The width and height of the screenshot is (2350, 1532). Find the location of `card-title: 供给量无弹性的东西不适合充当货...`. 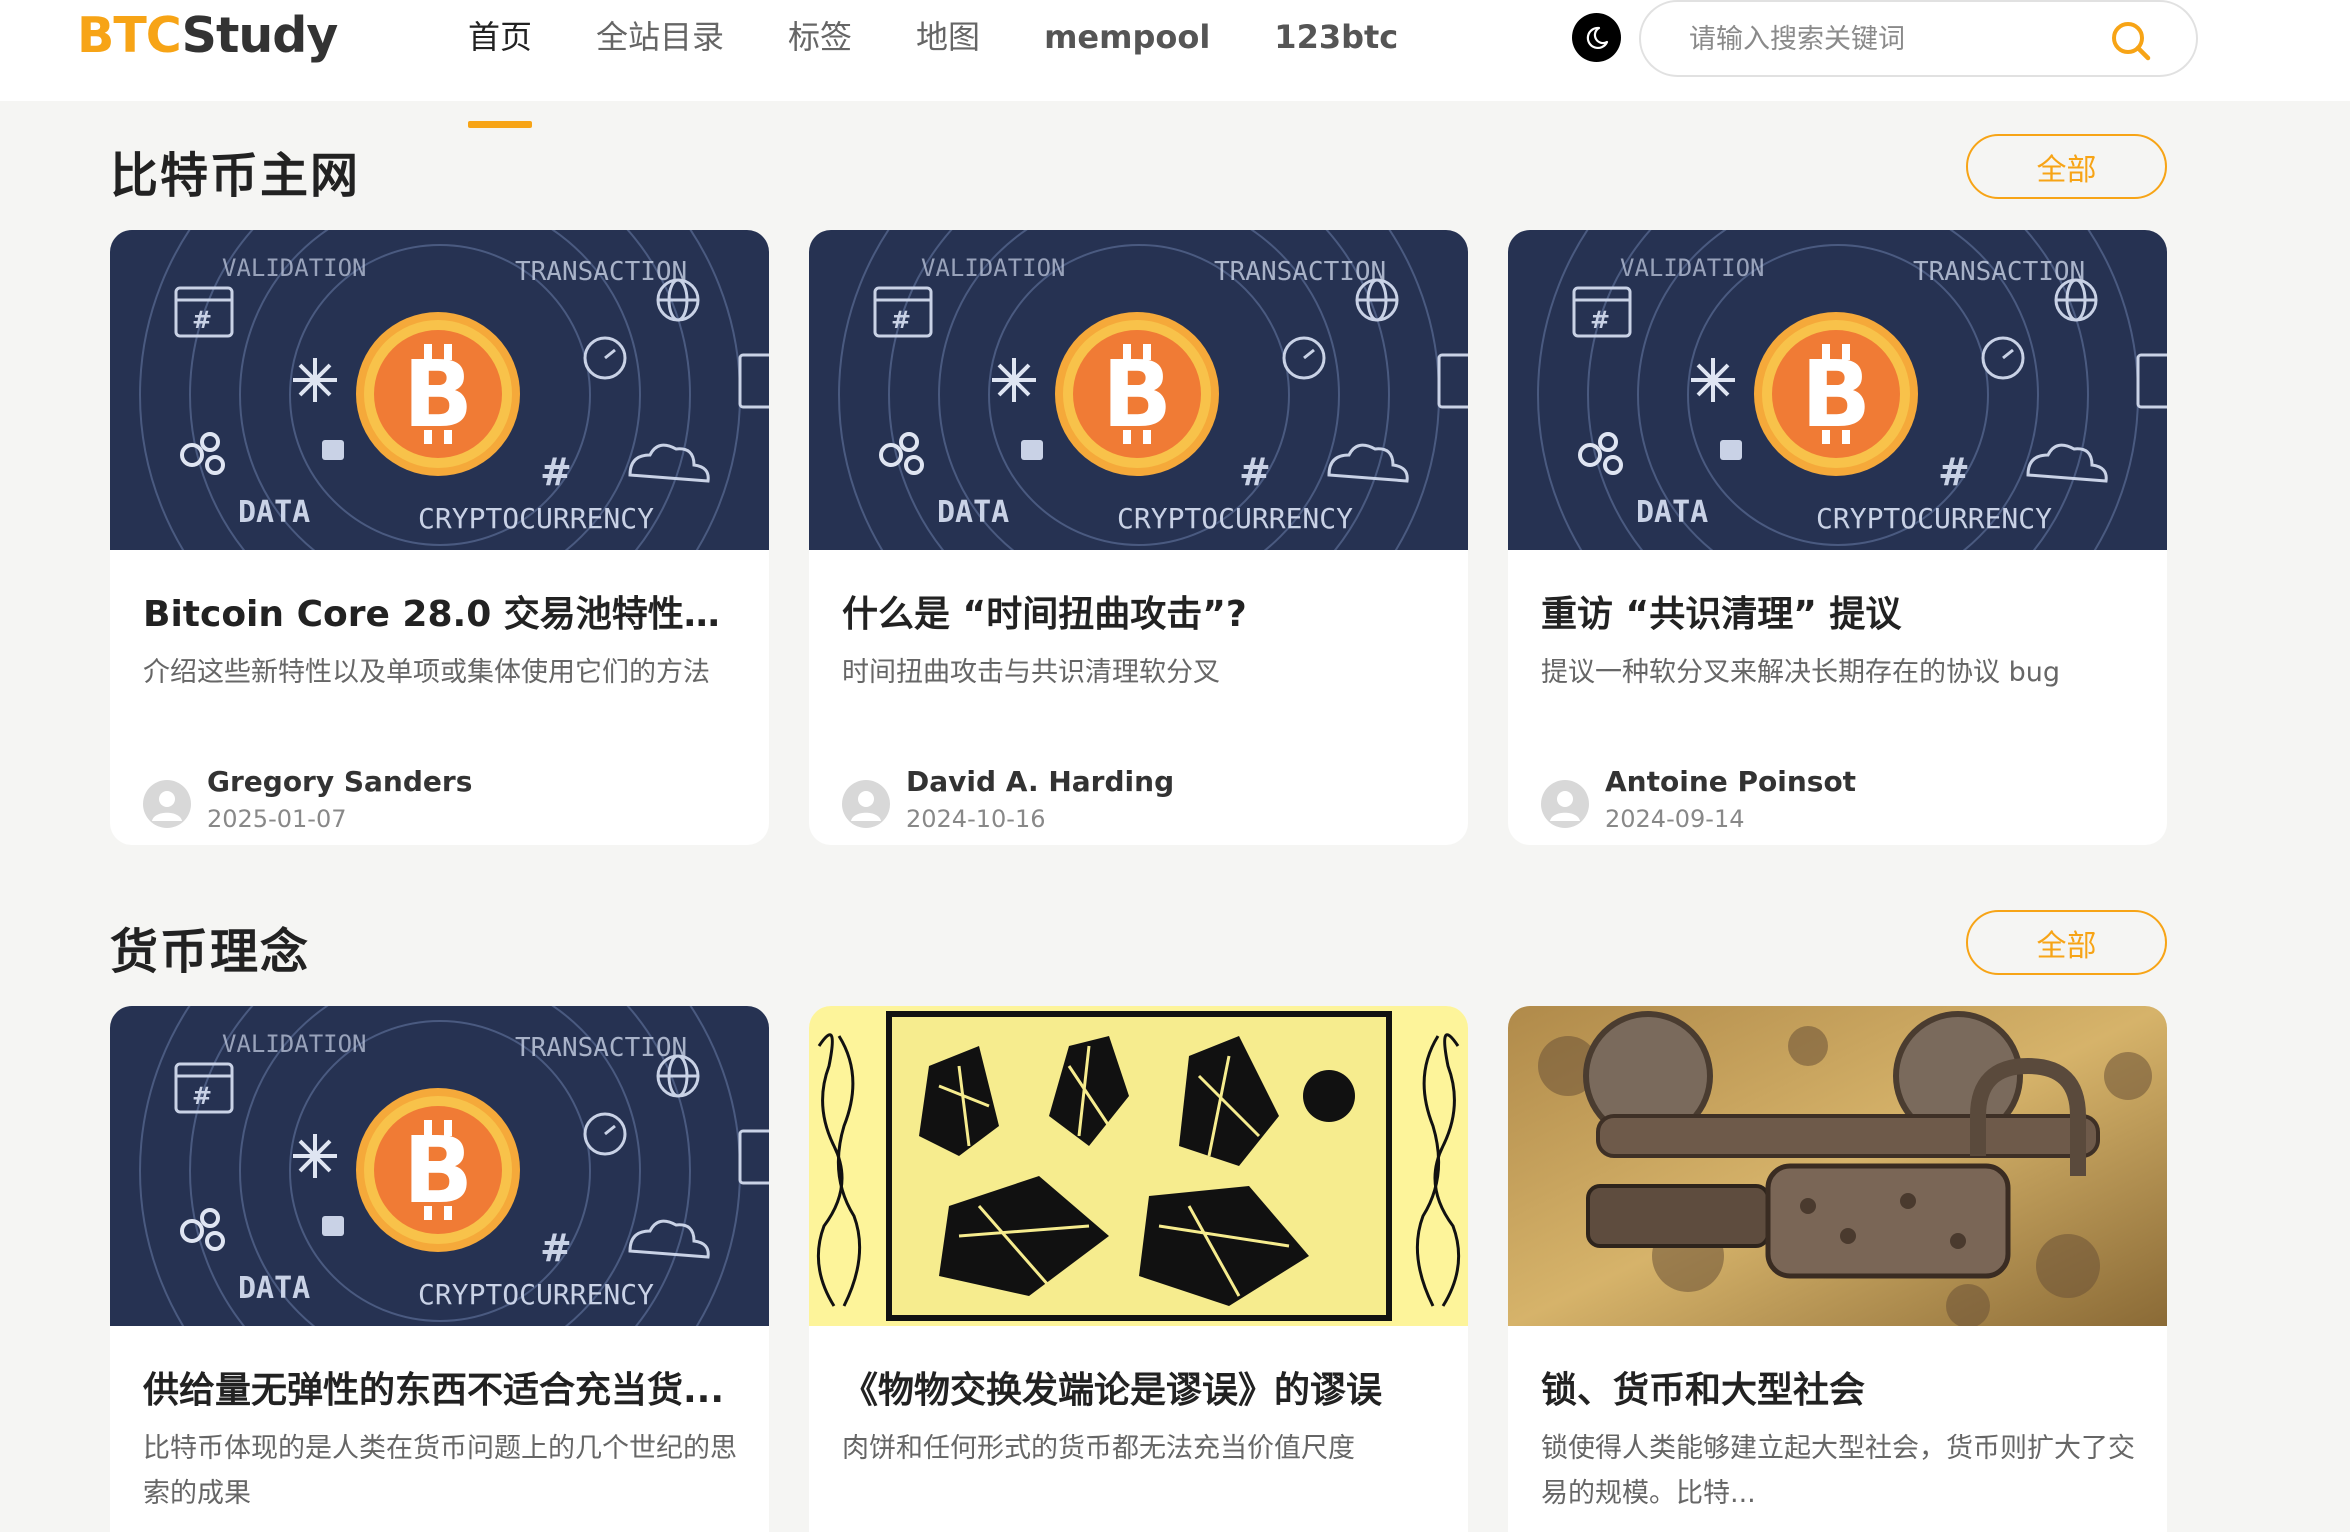

card-title: 供给量无弹性的东西不适合充当货... is located at coordinates (434, 1390).